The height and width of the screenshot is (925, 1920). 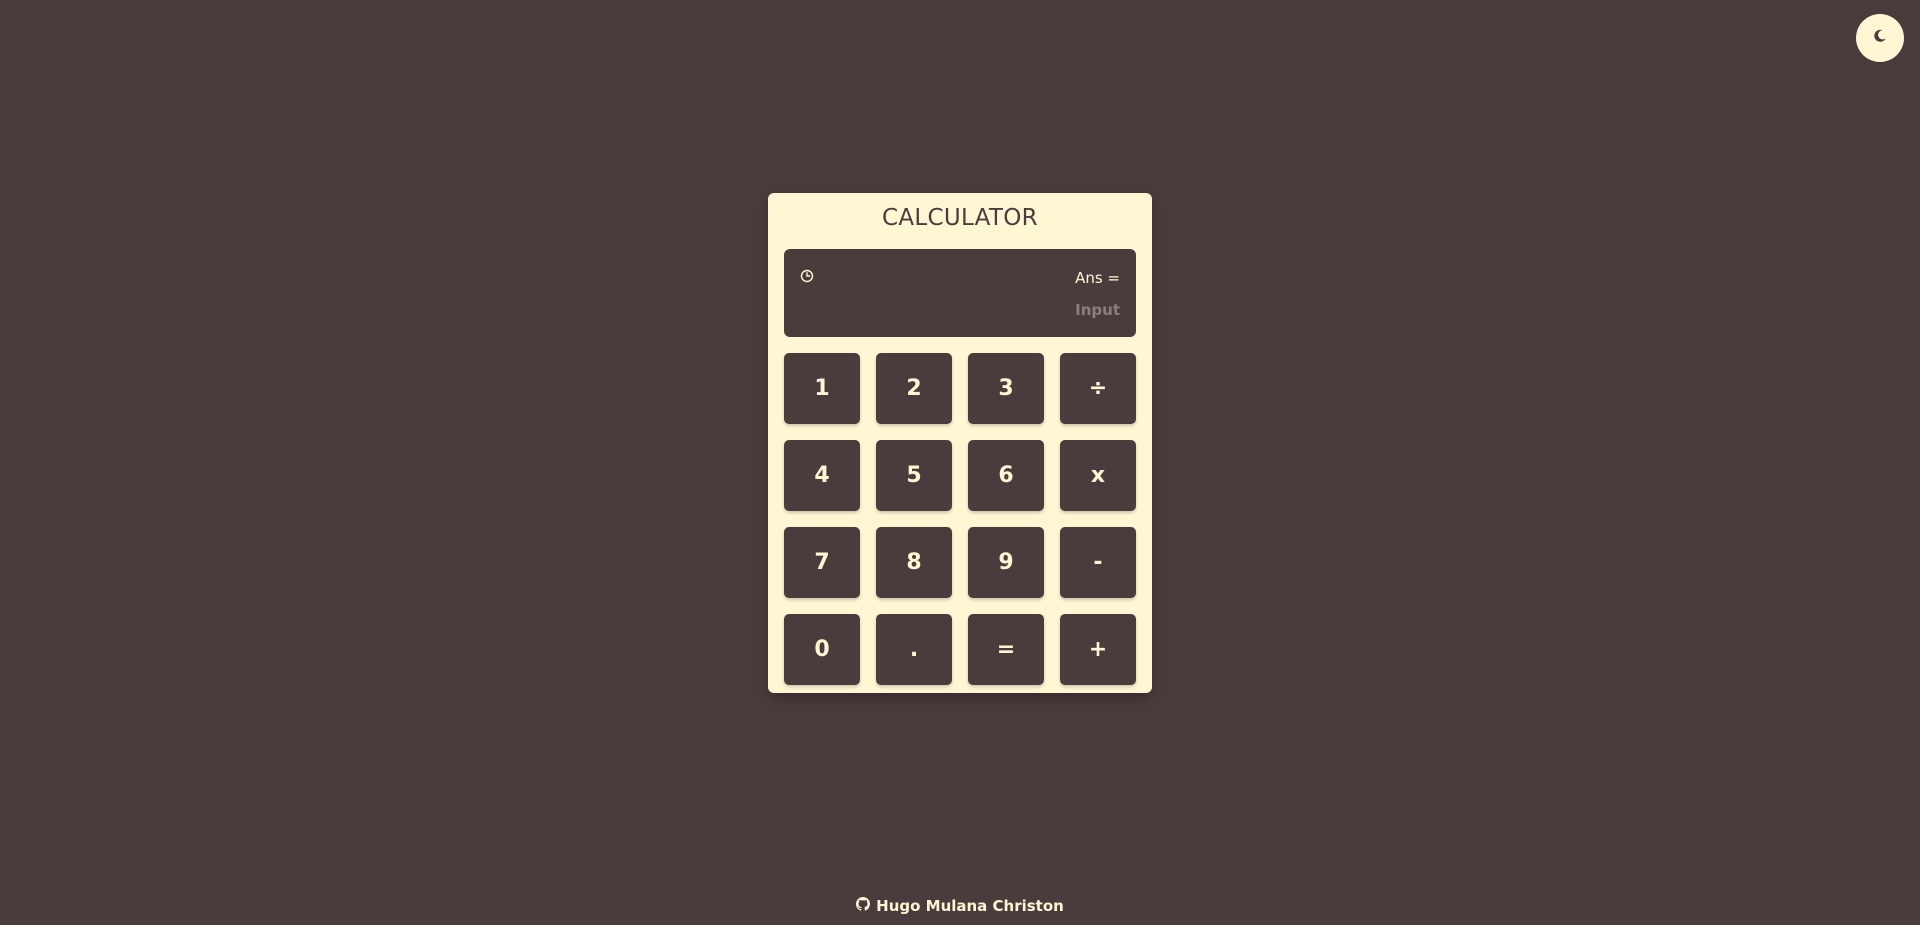 I want to click on key-divide: ÷, so click(x=1098, y=388).